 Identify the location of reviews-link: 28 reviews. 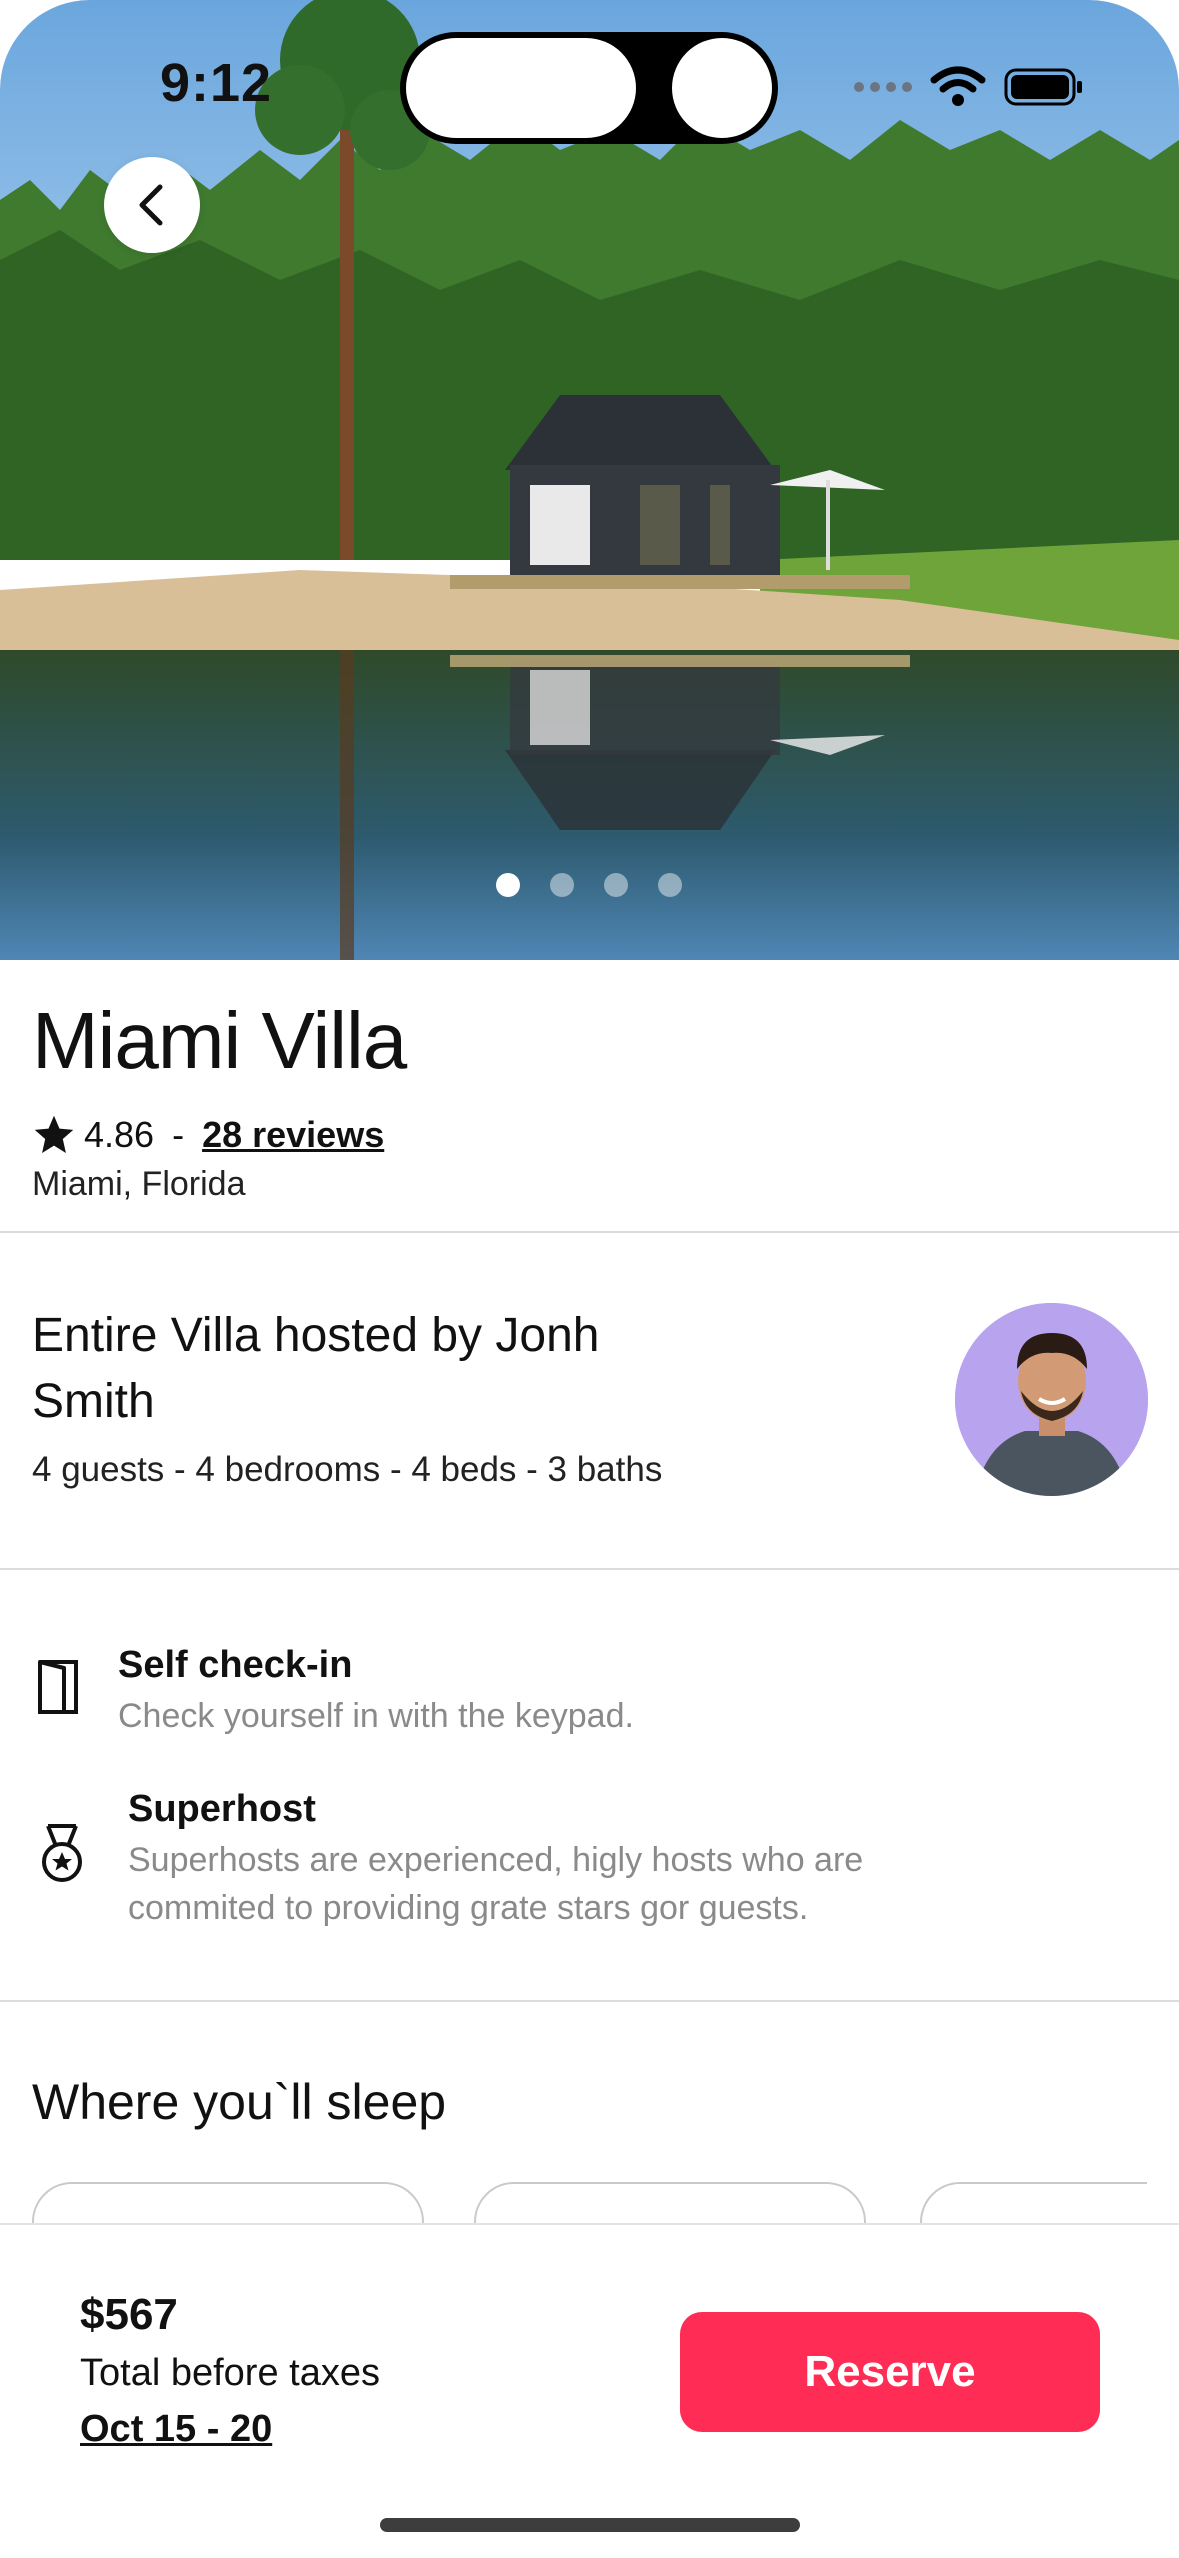
(293, 1135).